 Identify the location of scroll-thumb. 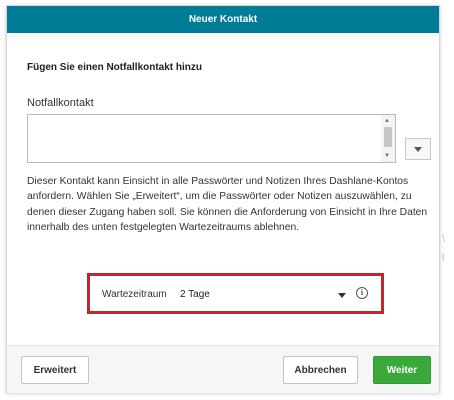
(388, 137).